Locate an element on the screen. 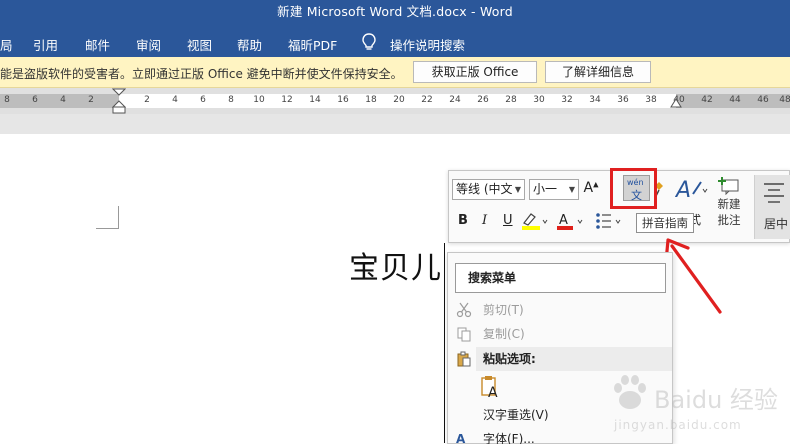 The image size is (790, 444). grow-font-button: A▲ is located at coordinates (591, 188).